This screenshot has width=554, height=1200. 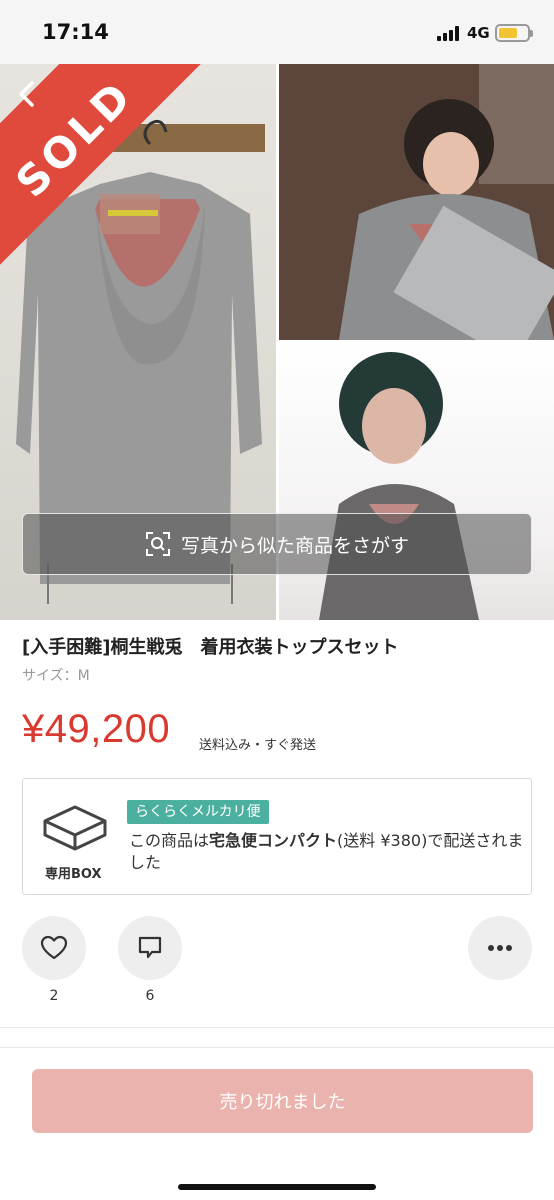 I want to click on heart-icon, so click(x=54, y=947).